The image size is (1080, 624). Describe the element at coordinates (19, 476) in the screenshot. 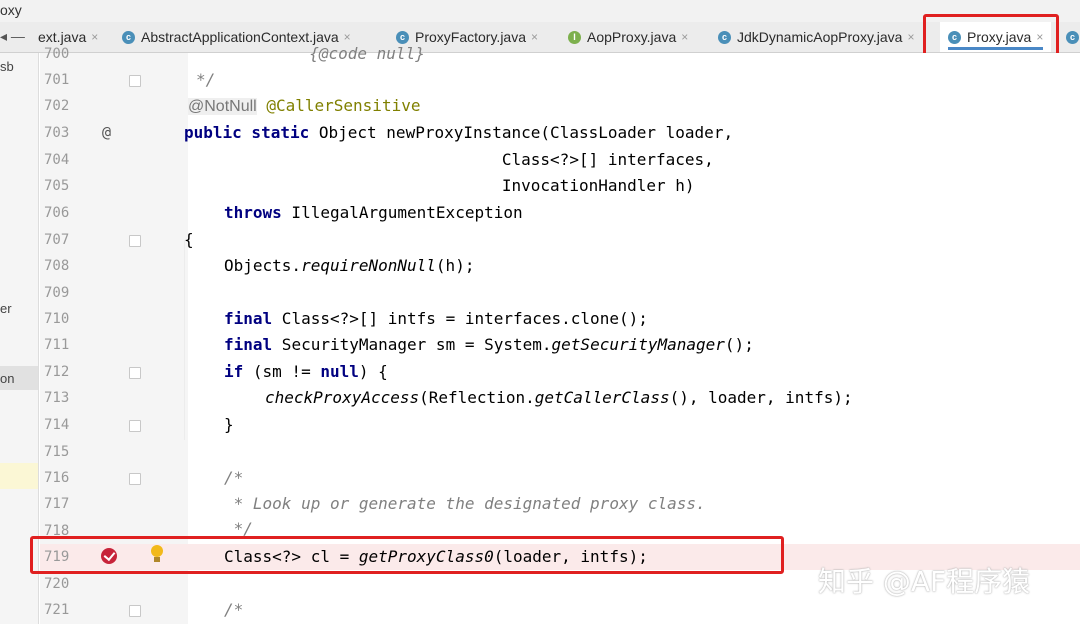

I see `highlighted-tree-row` at that location.